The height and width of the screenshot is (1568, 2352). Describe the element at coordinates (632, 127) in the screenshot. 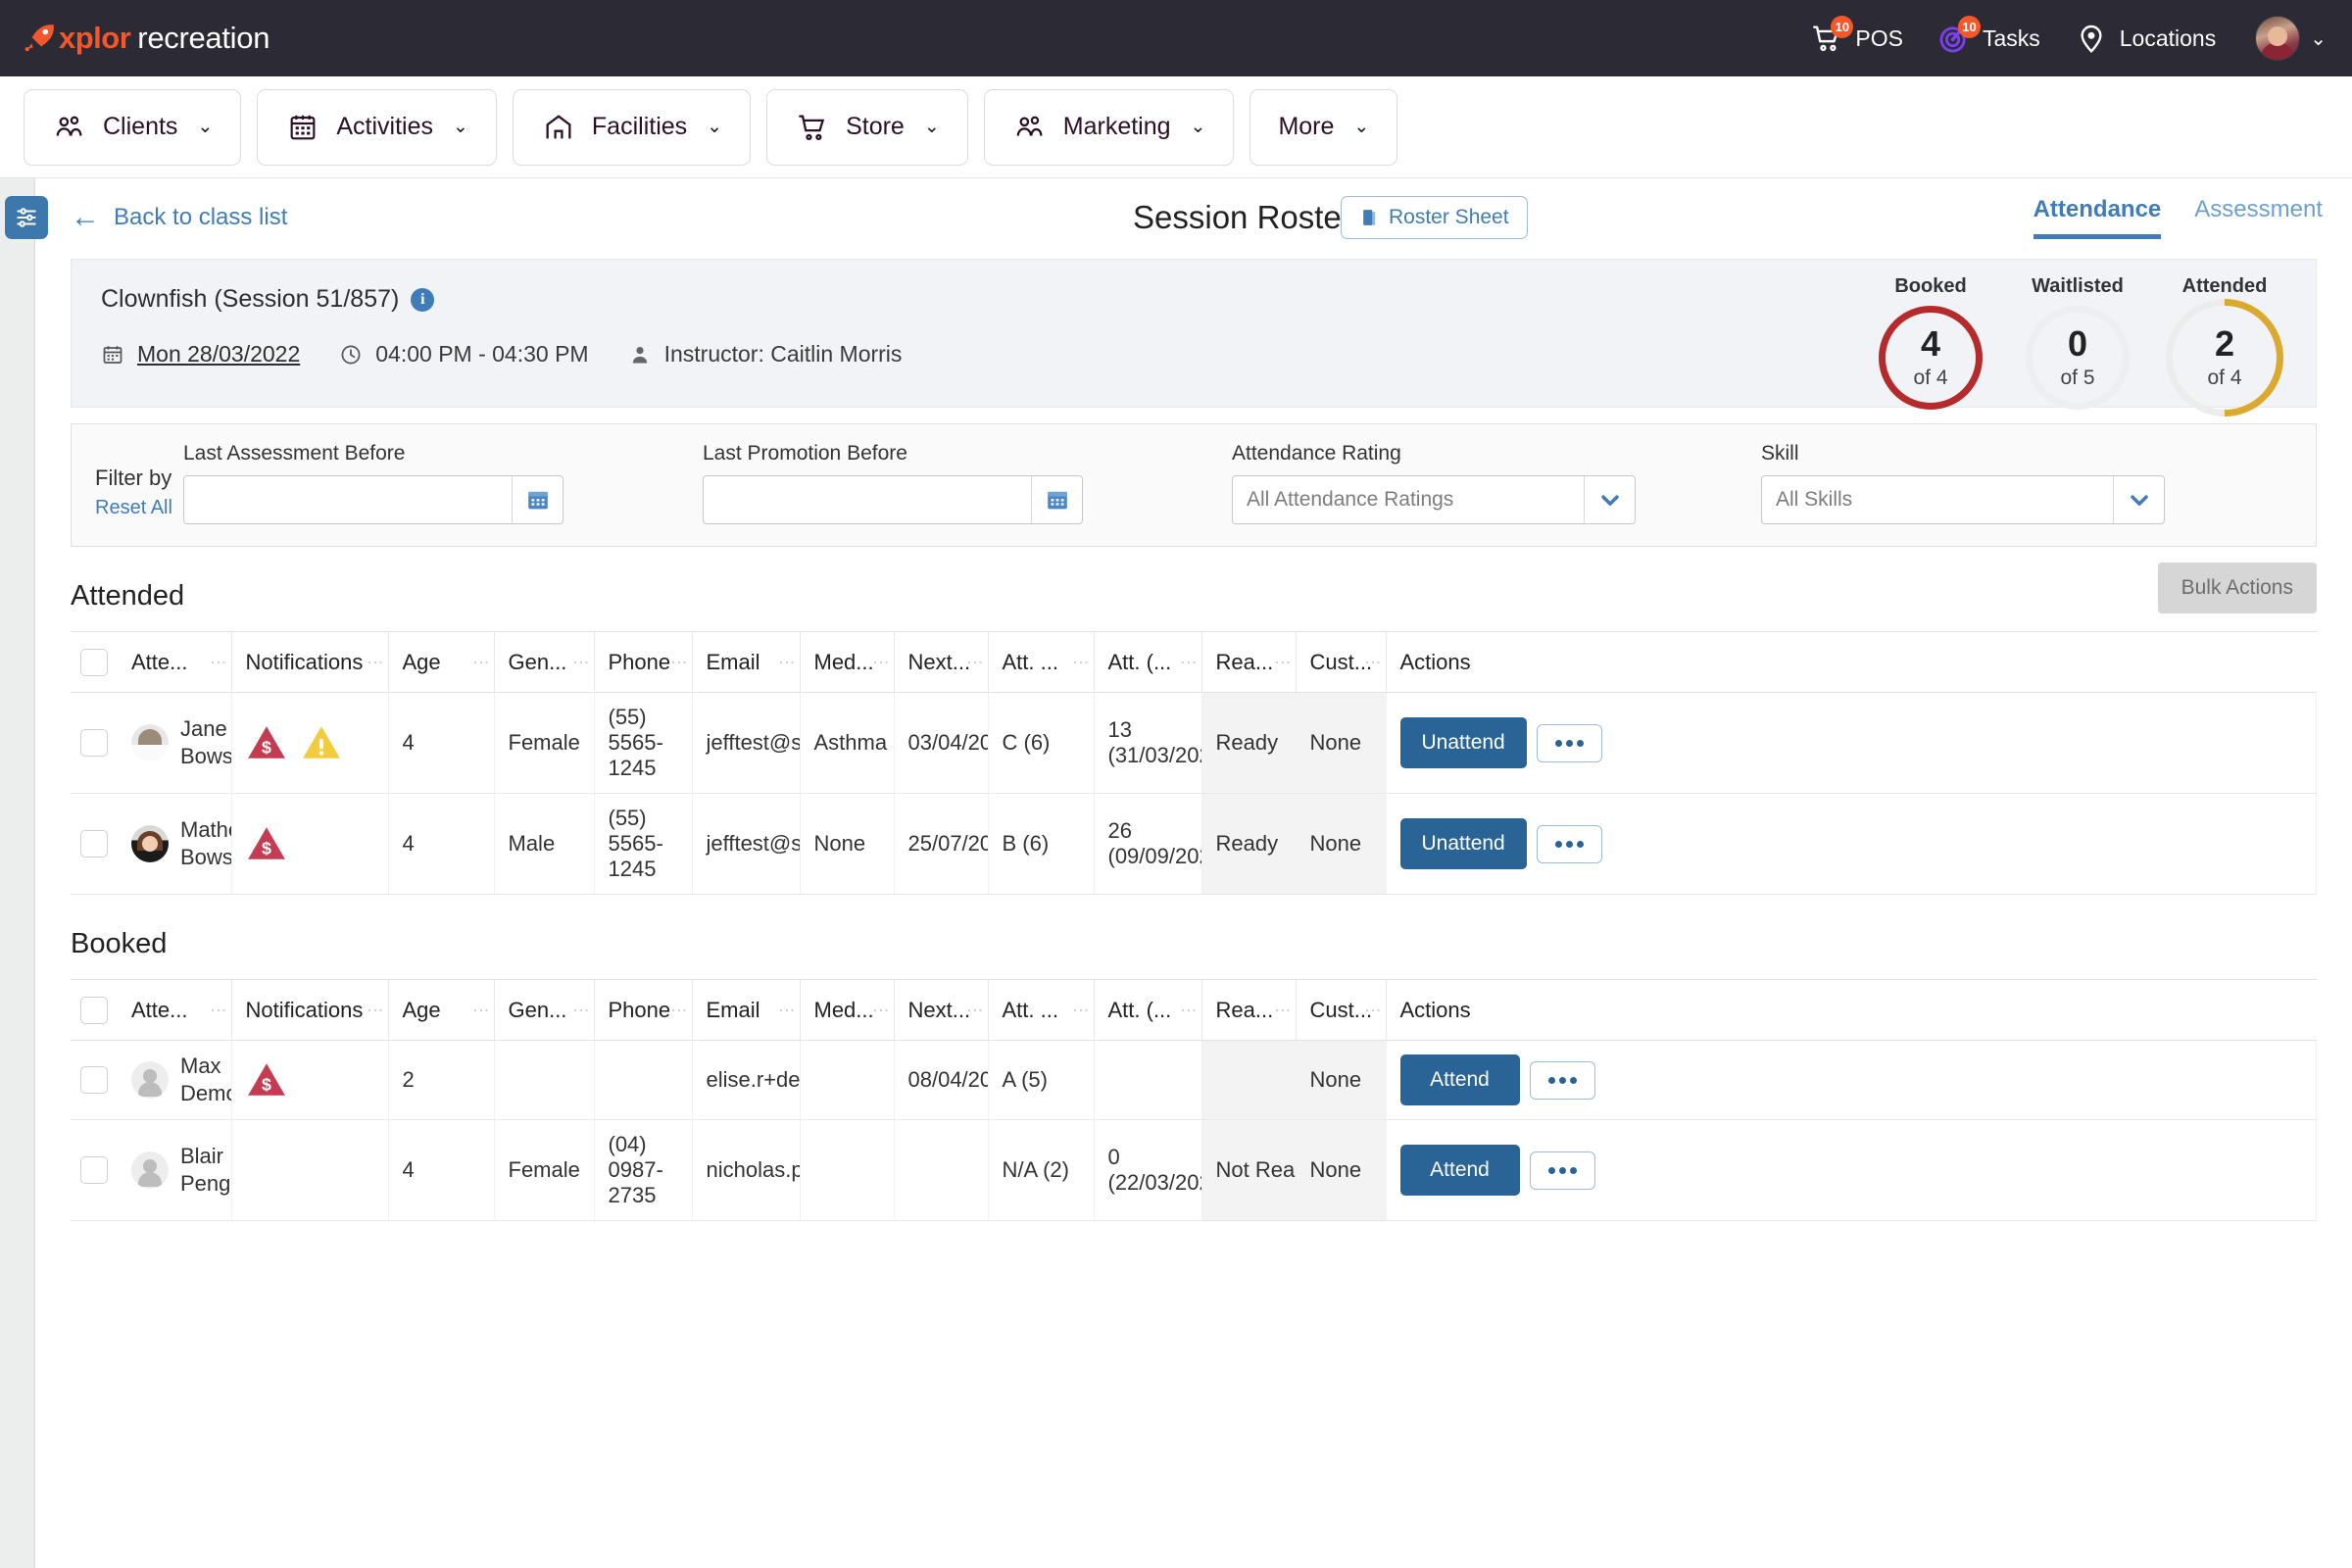

I see `nav-facilities: Facilities ⌄` at that location.